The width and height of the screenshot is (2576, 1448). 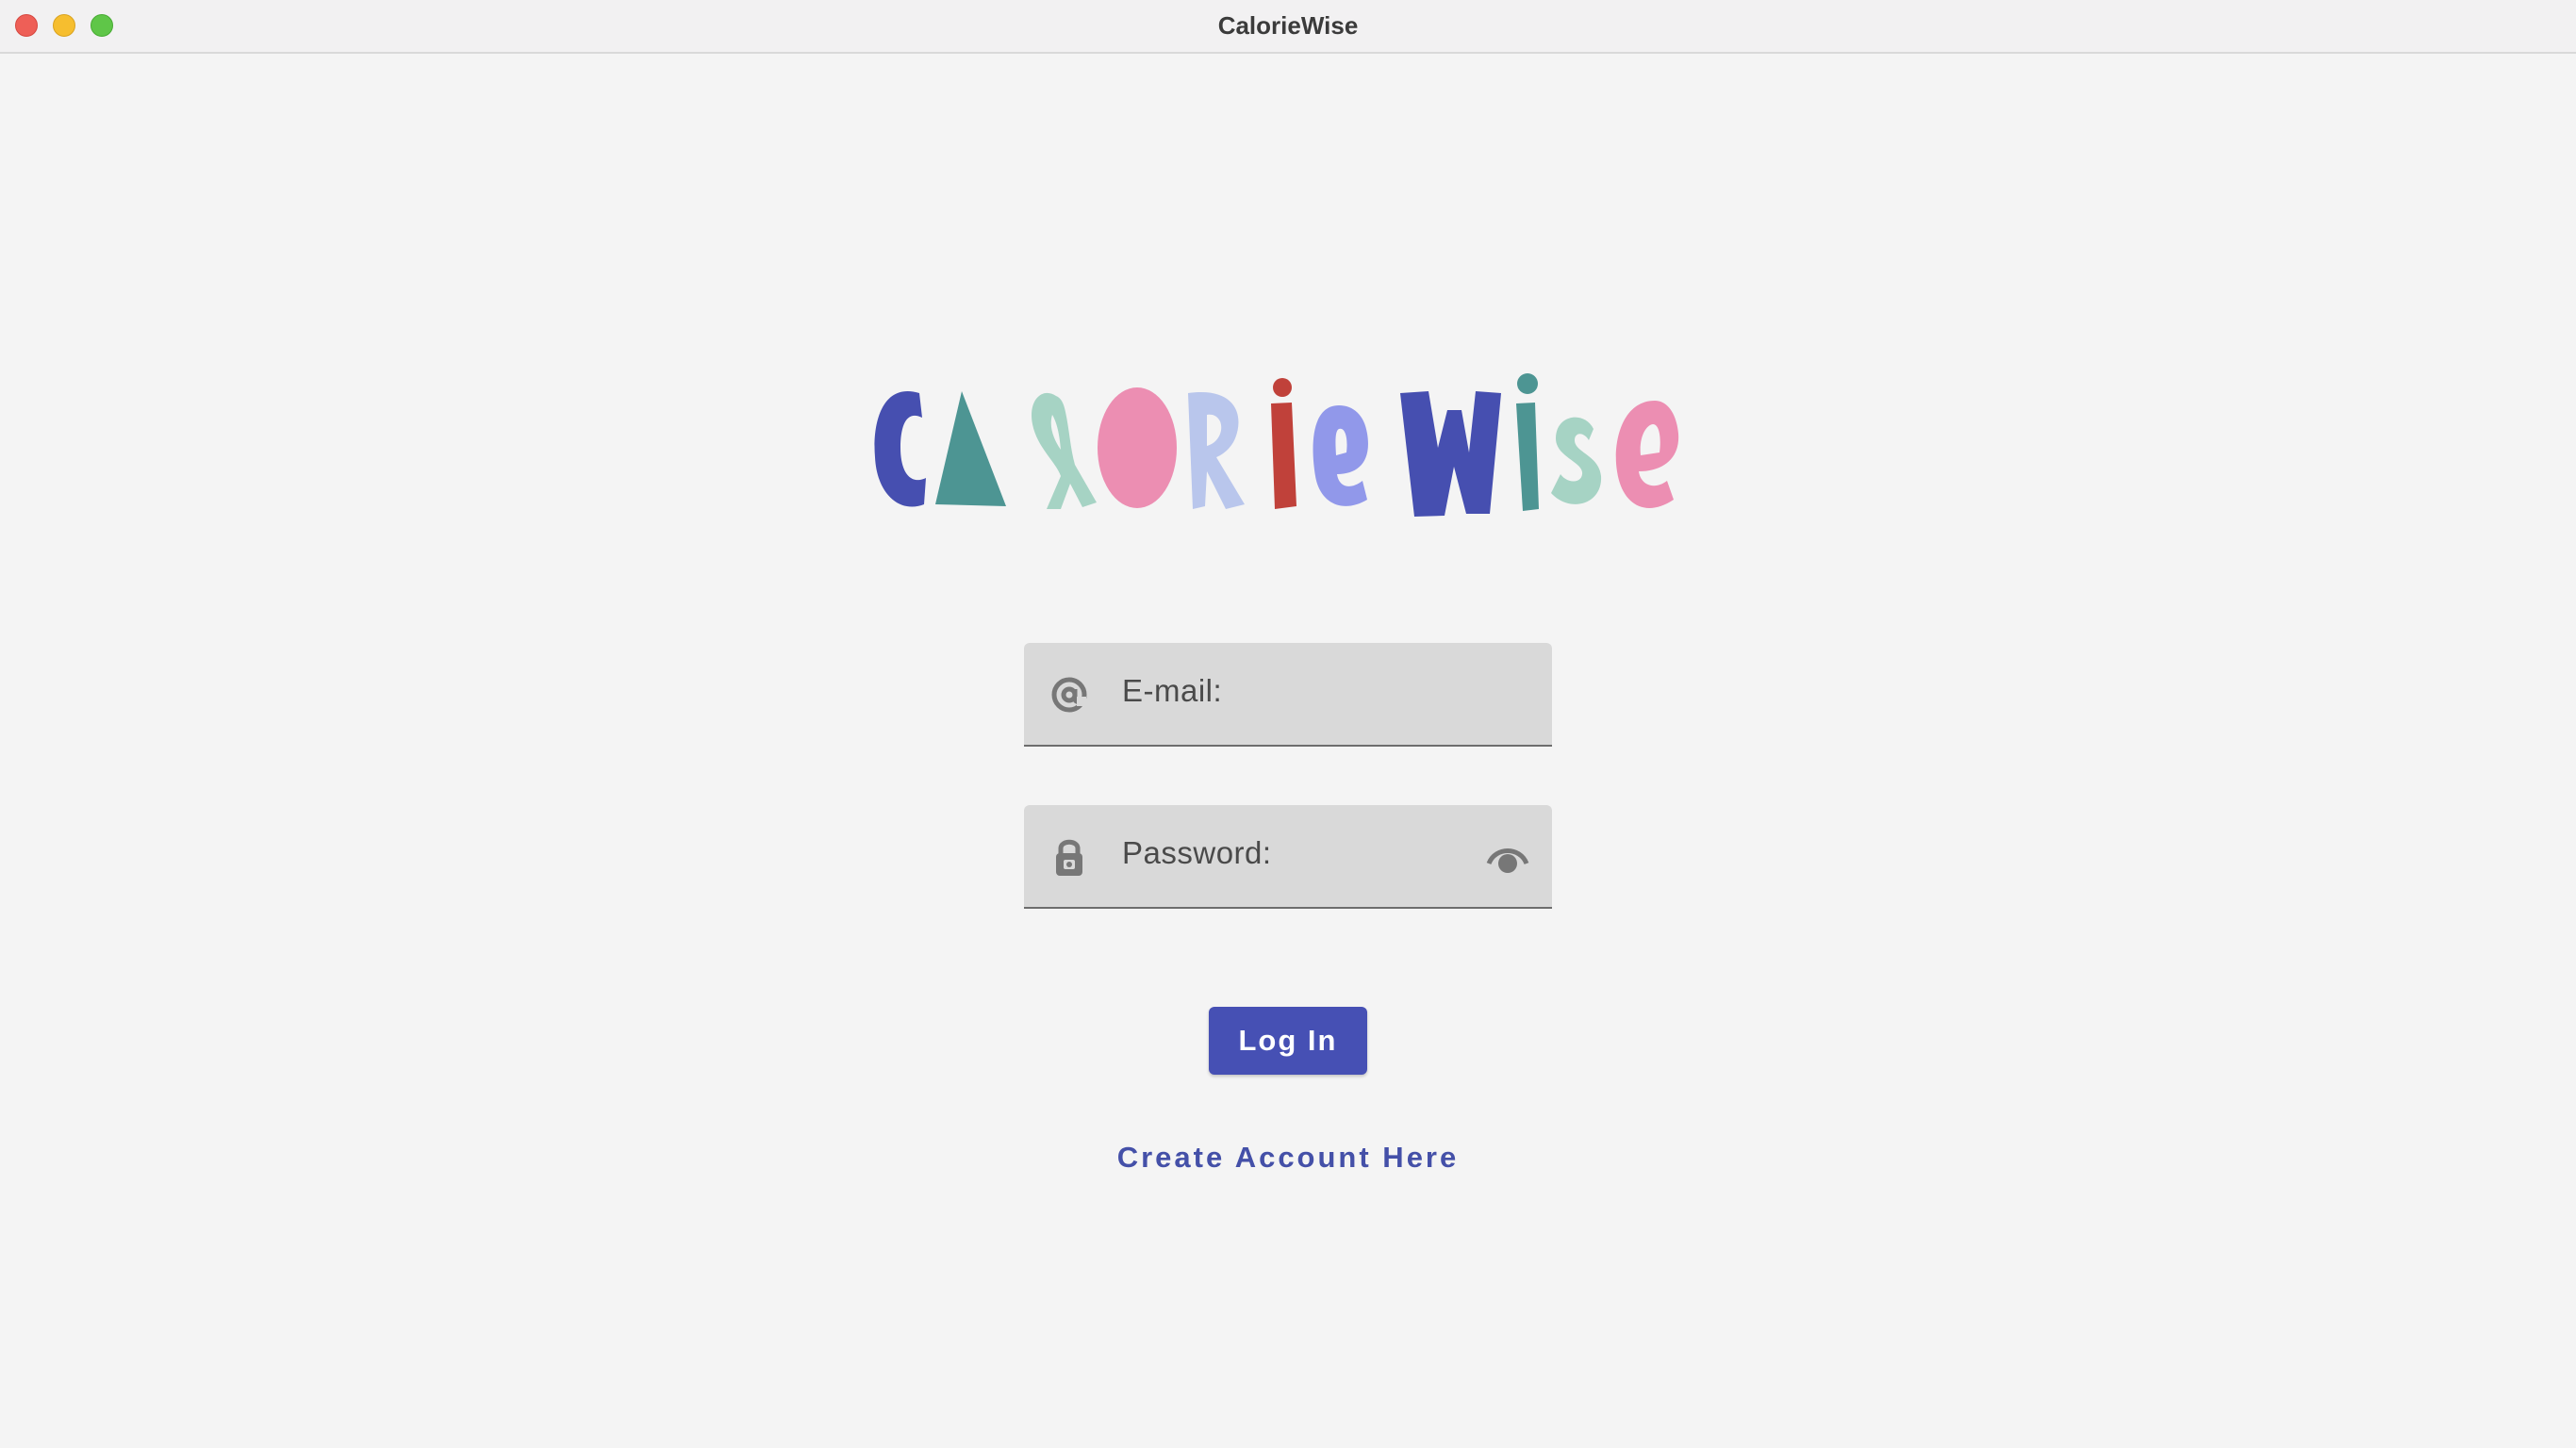 What do you see at coordinates (1288, 1158) in the screenshot?
I see `create-account-link: Create Account Here` at bounding box center [1288, 1158].